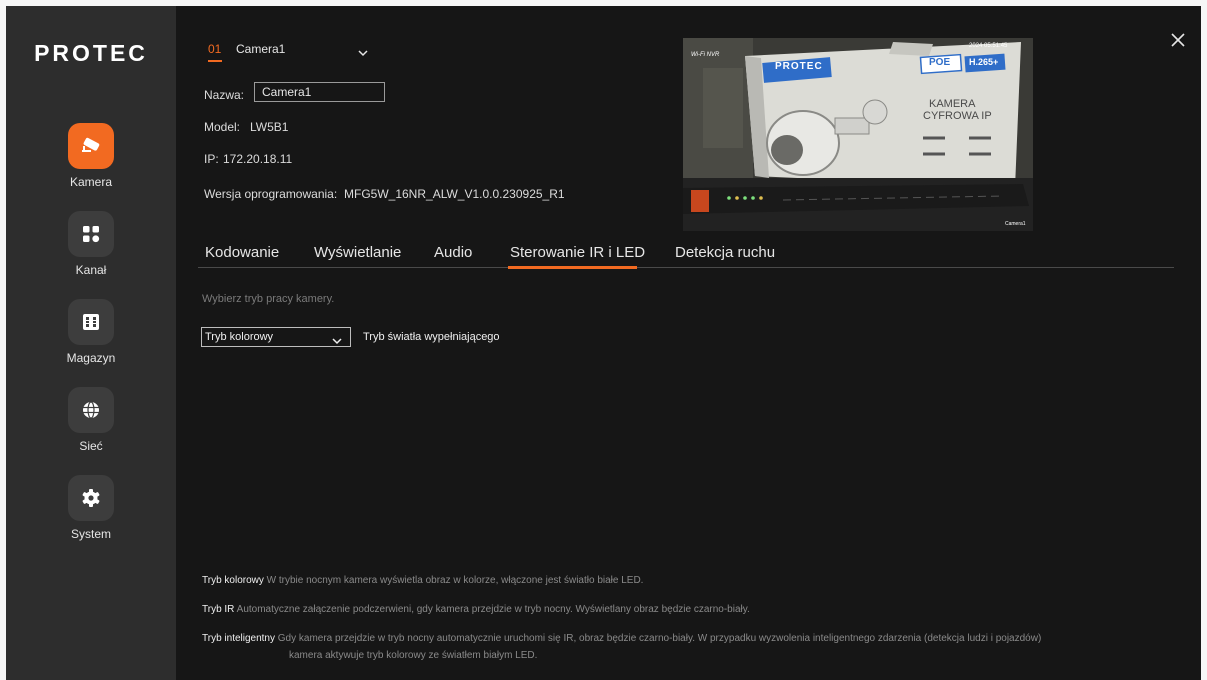 This screenshot has height=680, width=1207. What do you see at coordinates (91, 146) in the screenshot?
I see `camera-icon` at bounding box center [91, 146].